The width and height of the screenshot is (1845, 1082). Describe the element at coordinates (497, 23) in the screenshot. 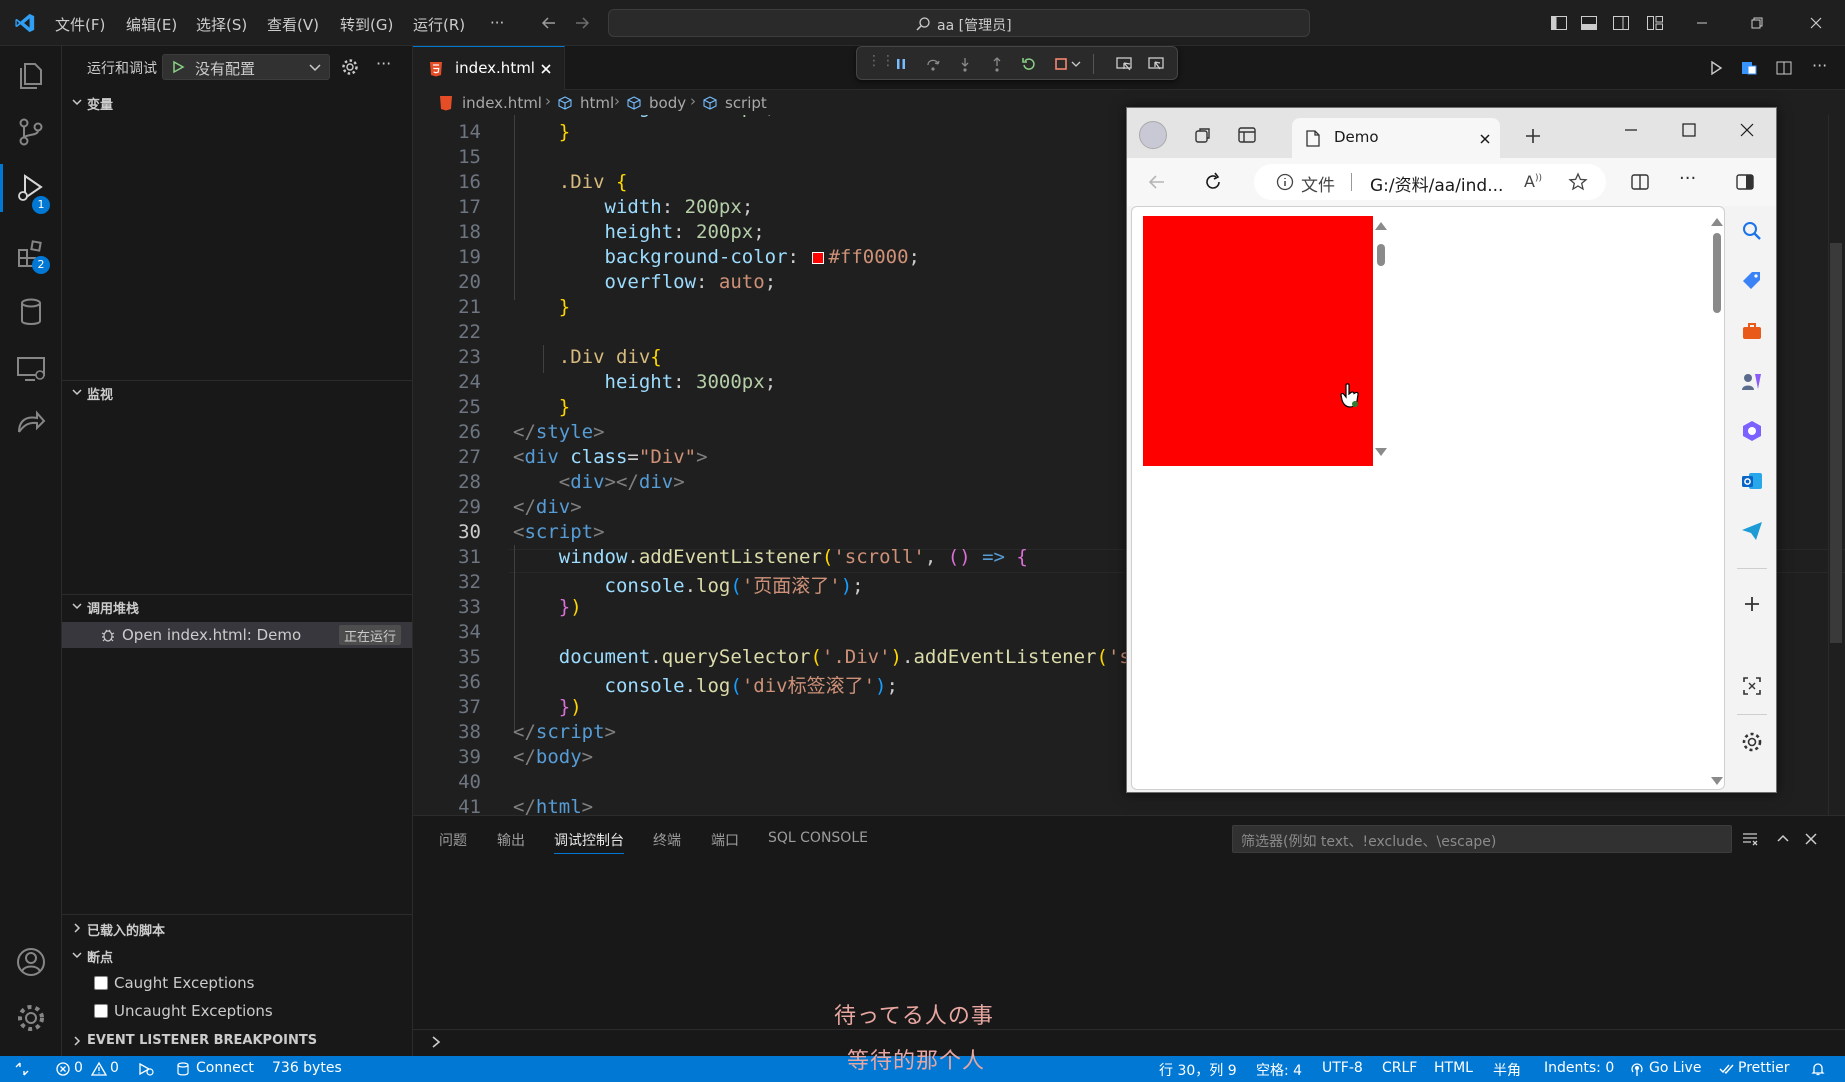

I see `menu-more: ···` at that location.